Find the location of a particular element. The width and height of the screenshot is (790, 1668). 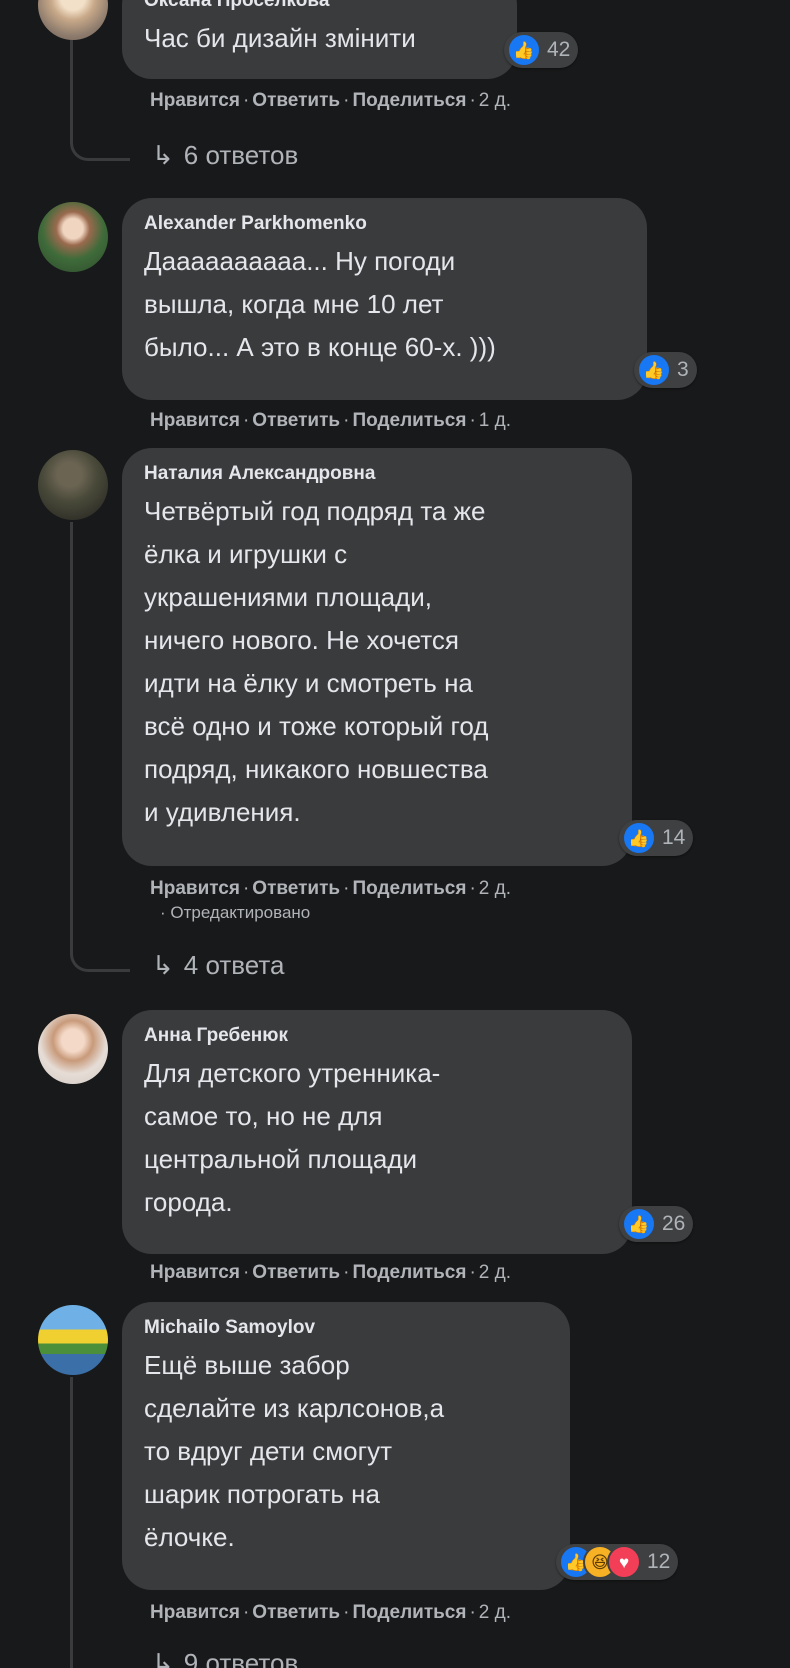

reaction-count: 3 is located at coordinates (683, 369).